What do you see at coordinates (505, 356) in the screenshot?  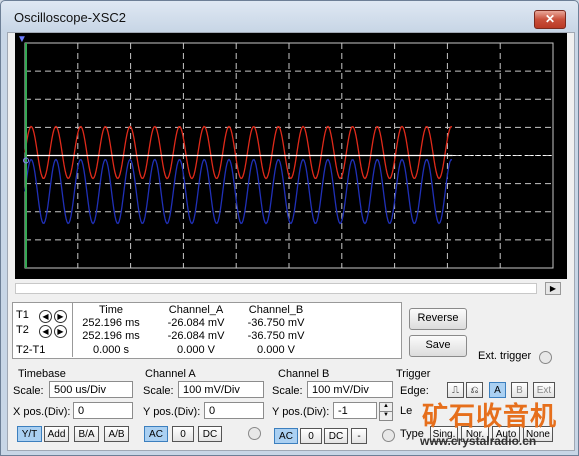 I see `ext-trigger-label: Ext. trigger` at bounding box center [505, 356].